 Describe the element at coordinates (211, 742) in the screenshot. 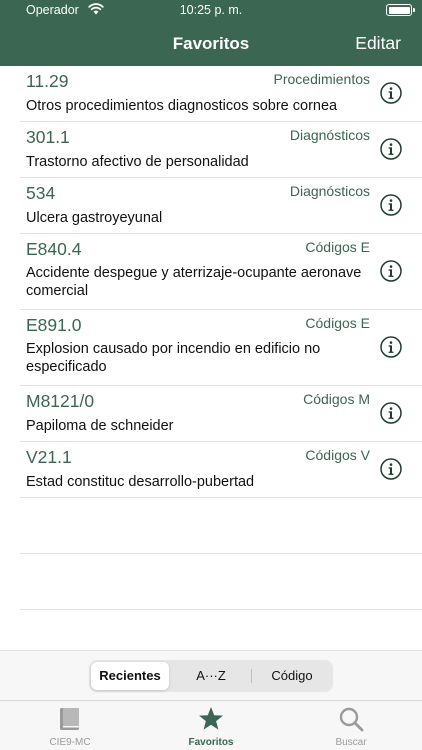

I see `tab-label: Favoritos` at that location.